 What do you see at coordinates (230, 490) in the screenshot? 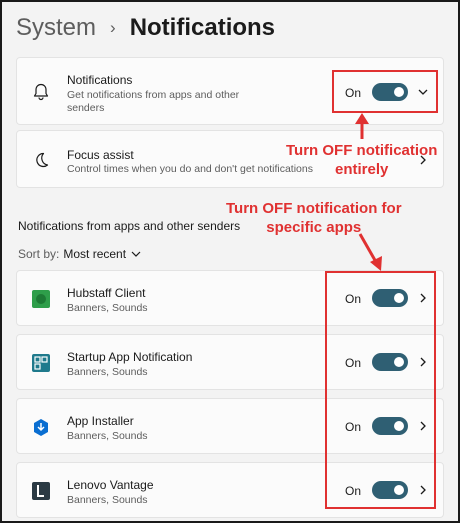
I see `app-row-lenovo-vantage: Lenovo Vantage Banners, Sounds On` at bounding box center [230, 490].